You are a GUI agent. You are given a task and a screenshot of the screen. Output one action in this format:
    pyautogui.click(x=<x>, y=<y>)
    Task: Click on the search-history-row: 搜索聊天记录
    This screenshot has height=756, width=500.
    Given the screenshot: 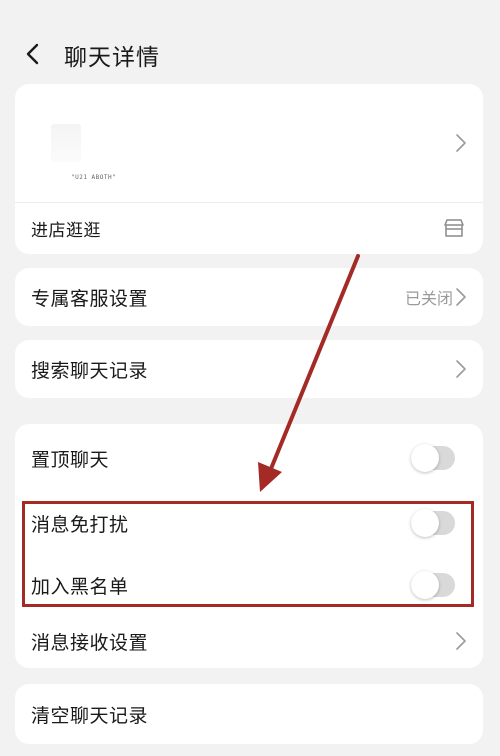 What is the action you would take?
    pyautogui.click(x=249, y=369)
    